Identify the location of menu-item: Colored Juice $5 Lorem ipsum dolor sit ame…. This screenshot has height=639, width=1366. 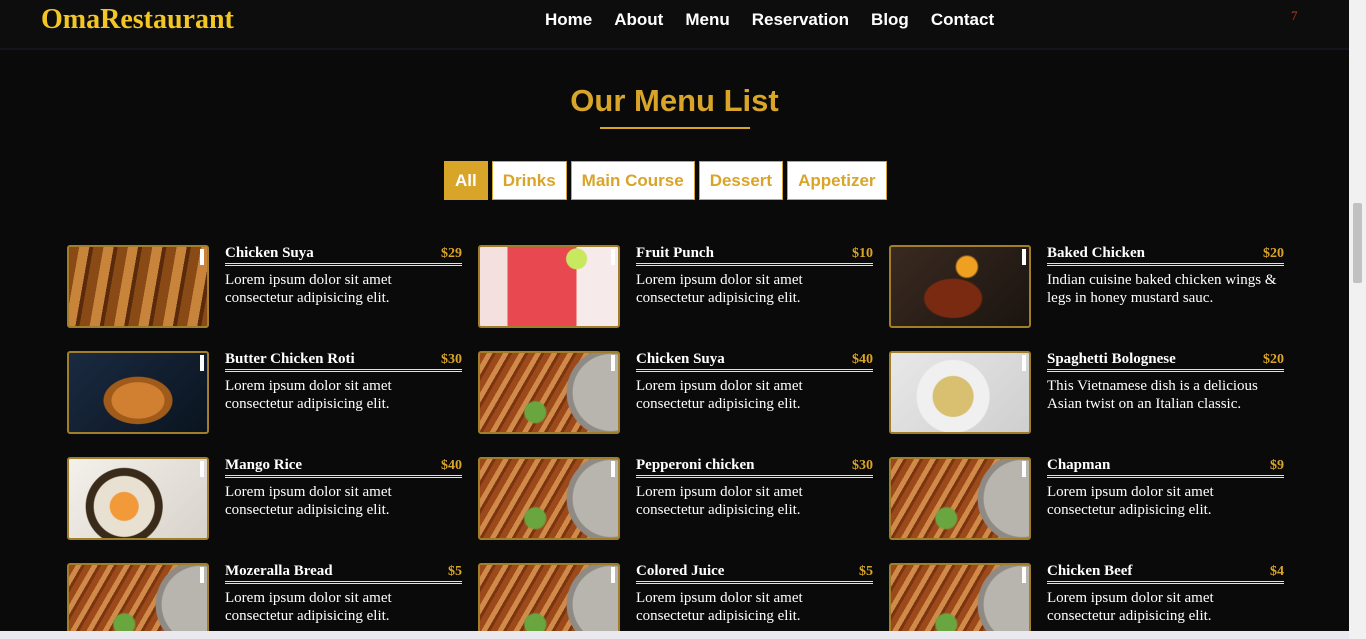
(675, 601).